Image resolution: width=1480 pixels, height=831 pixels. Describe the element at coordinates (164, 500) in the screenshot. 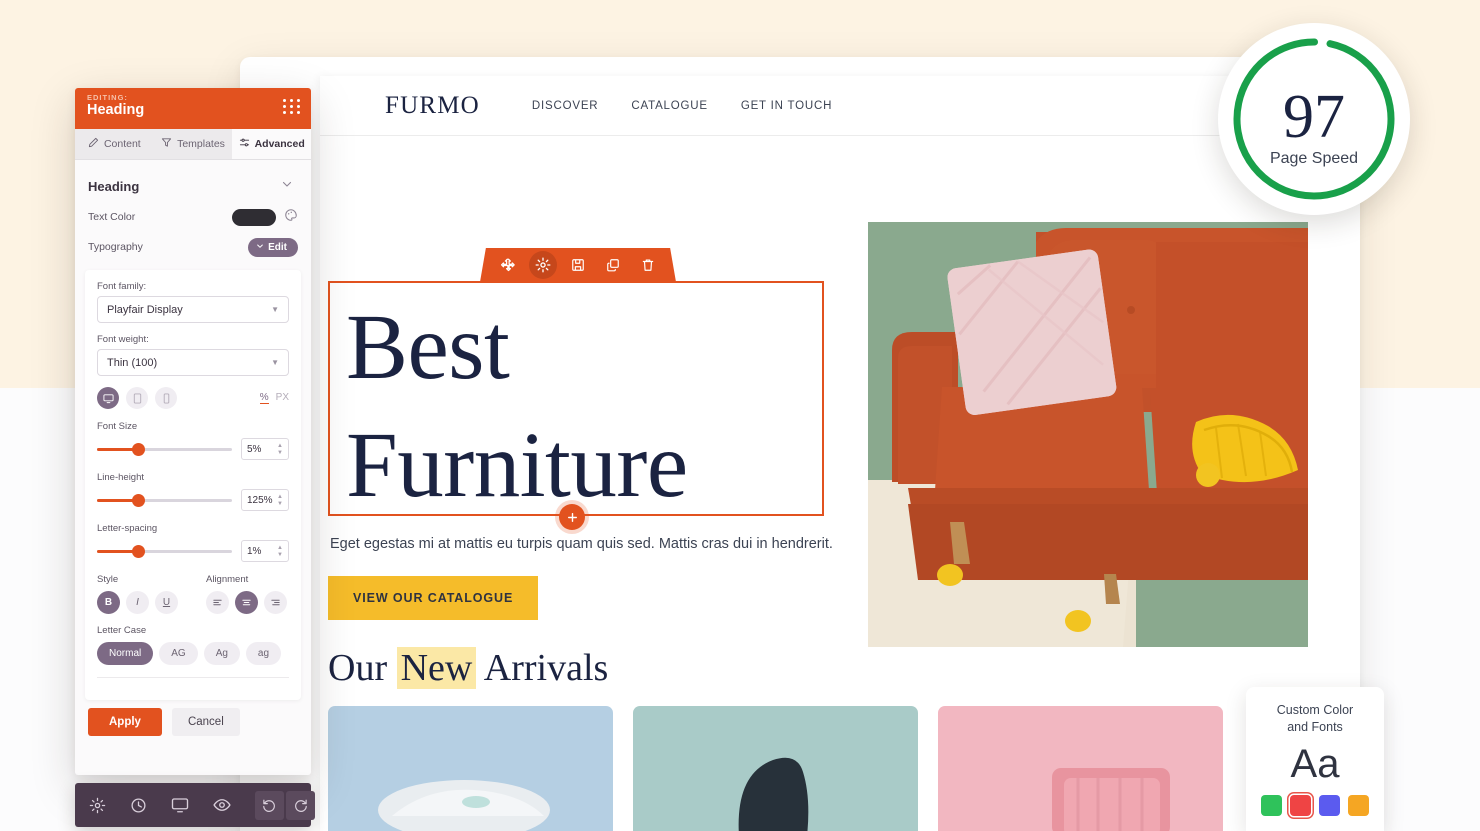

I see `line-height-slider` at that location.